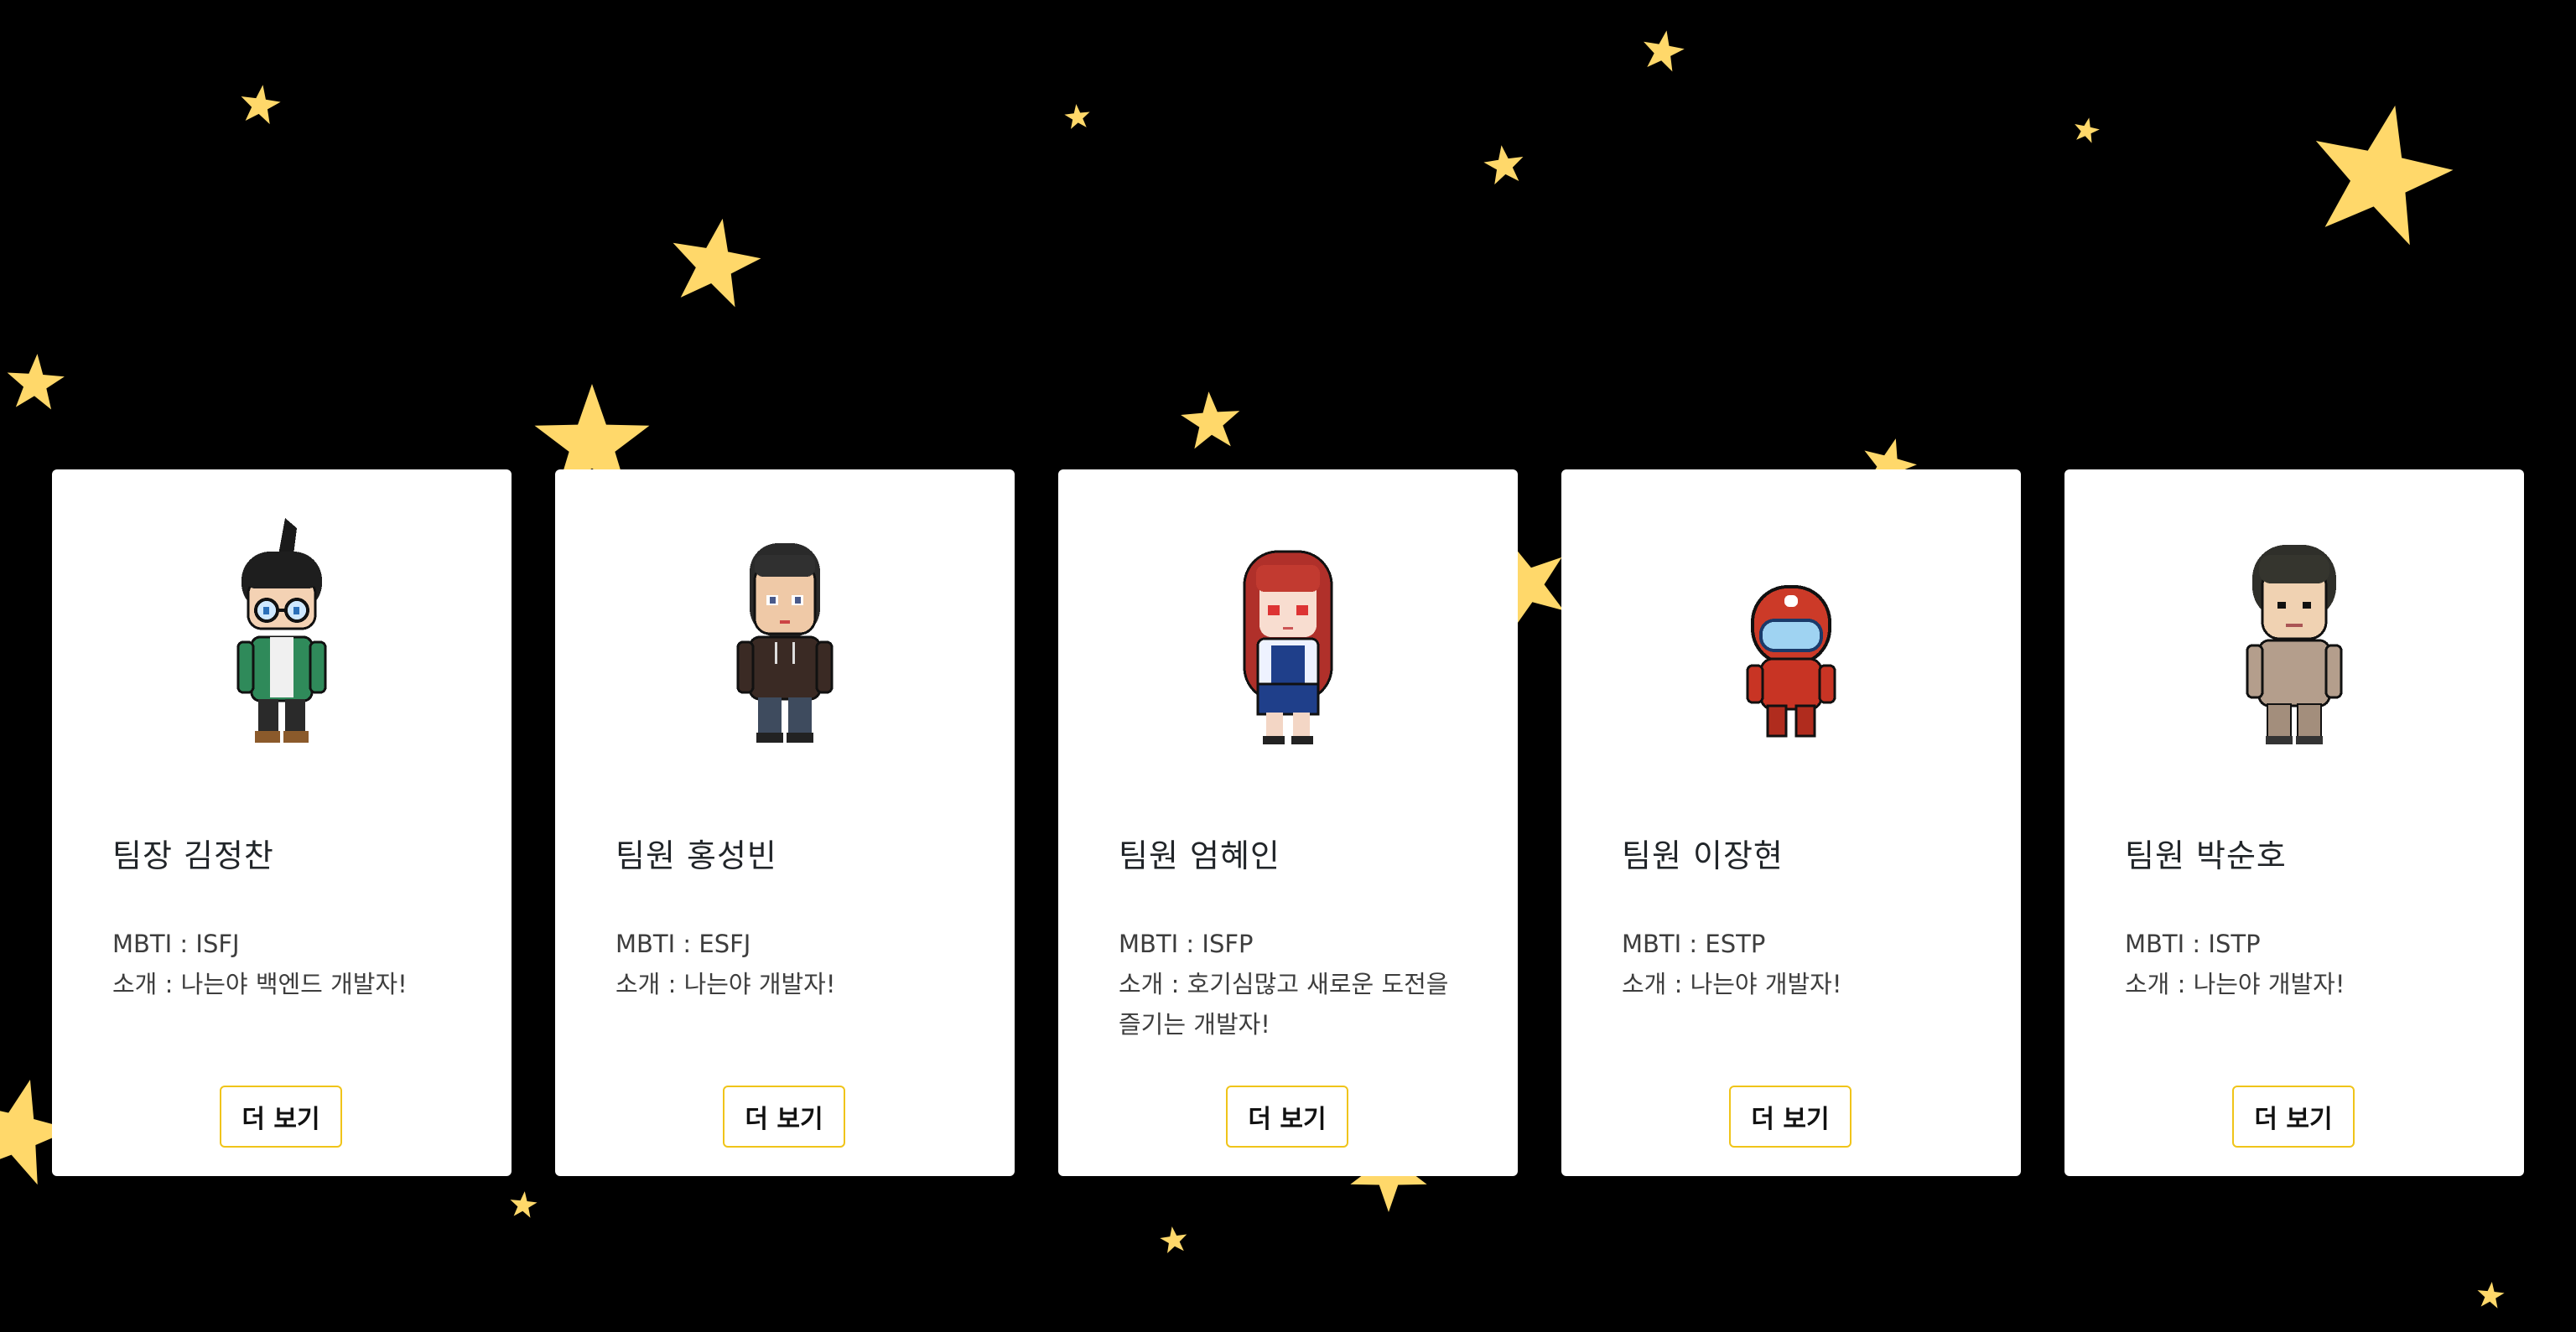 The image size is (2576, 1332). Describe the element at coordinates (260, 984) in the screenshot. I see `member-intro: 소개 : 나는야 백엔드 개발자!` at that location.